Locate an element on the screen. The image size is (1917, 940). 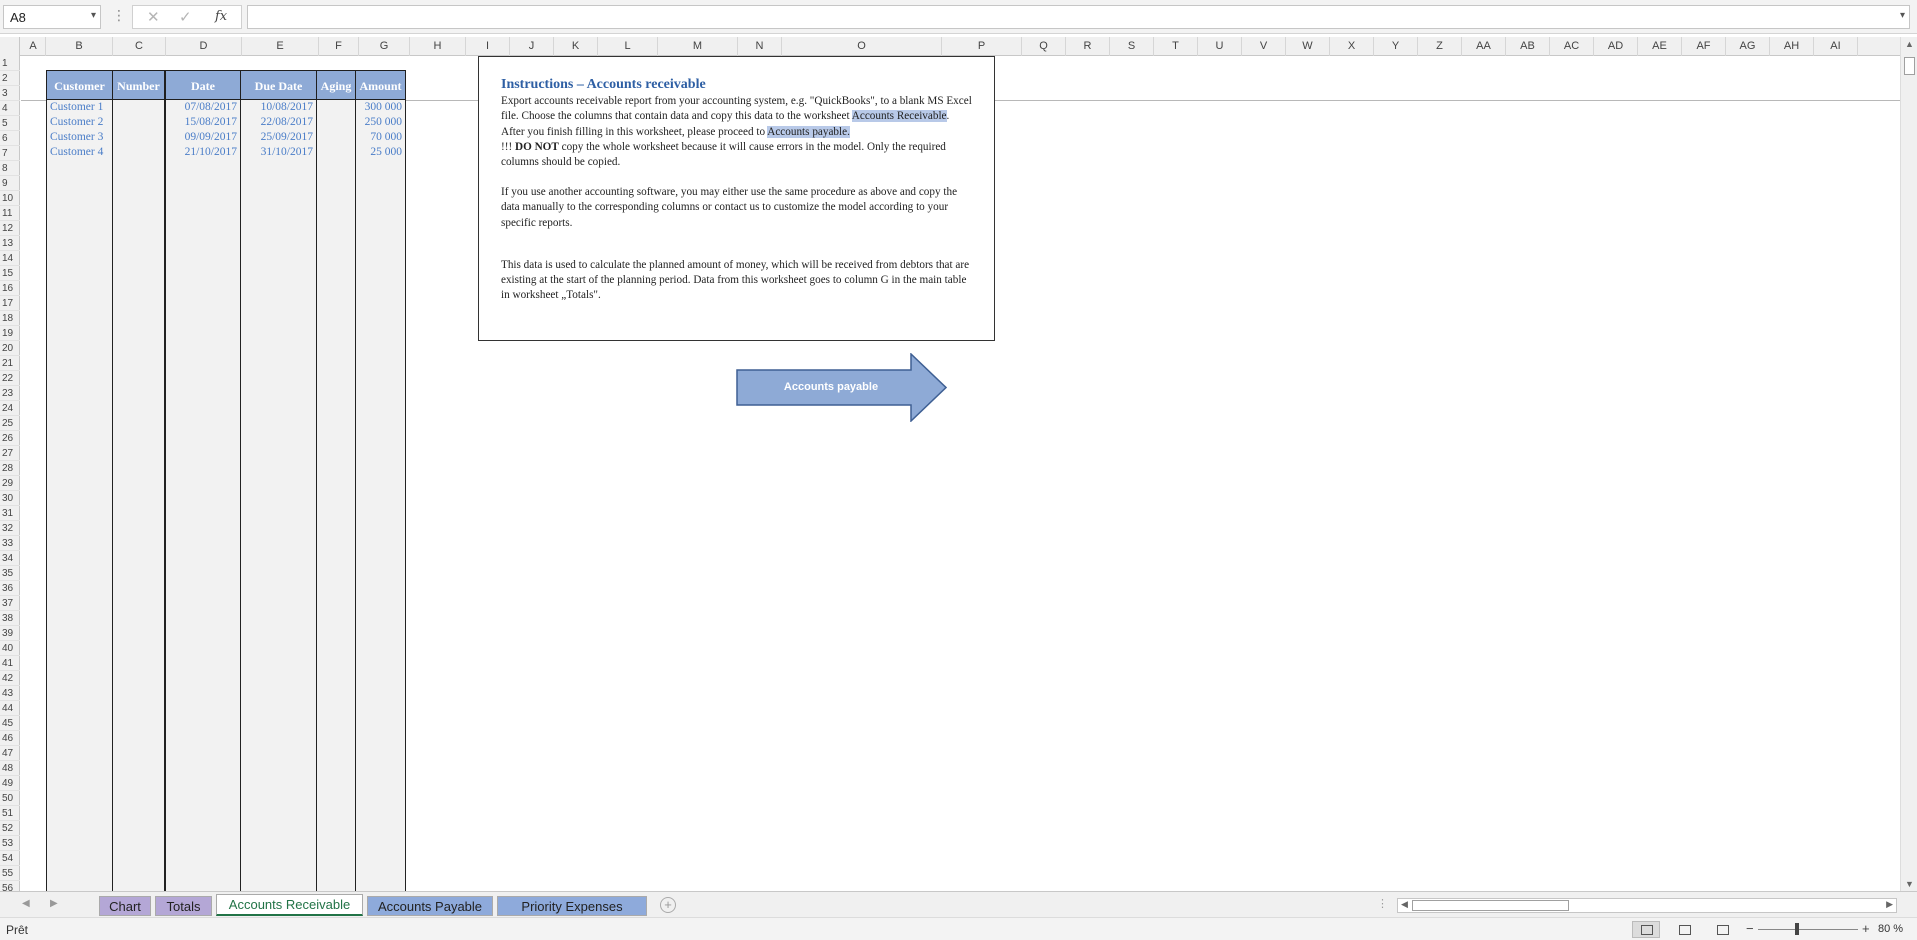
zoom-in-icon: + is located at coordinates (1866, 928).